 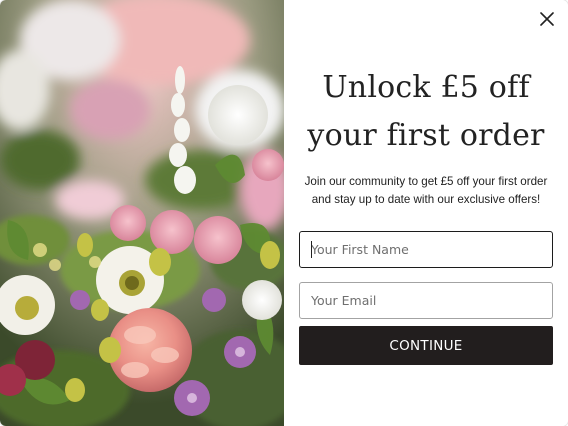 I want to click on headline-line-1: Unlock £5 off, so click(x=426, y=87).